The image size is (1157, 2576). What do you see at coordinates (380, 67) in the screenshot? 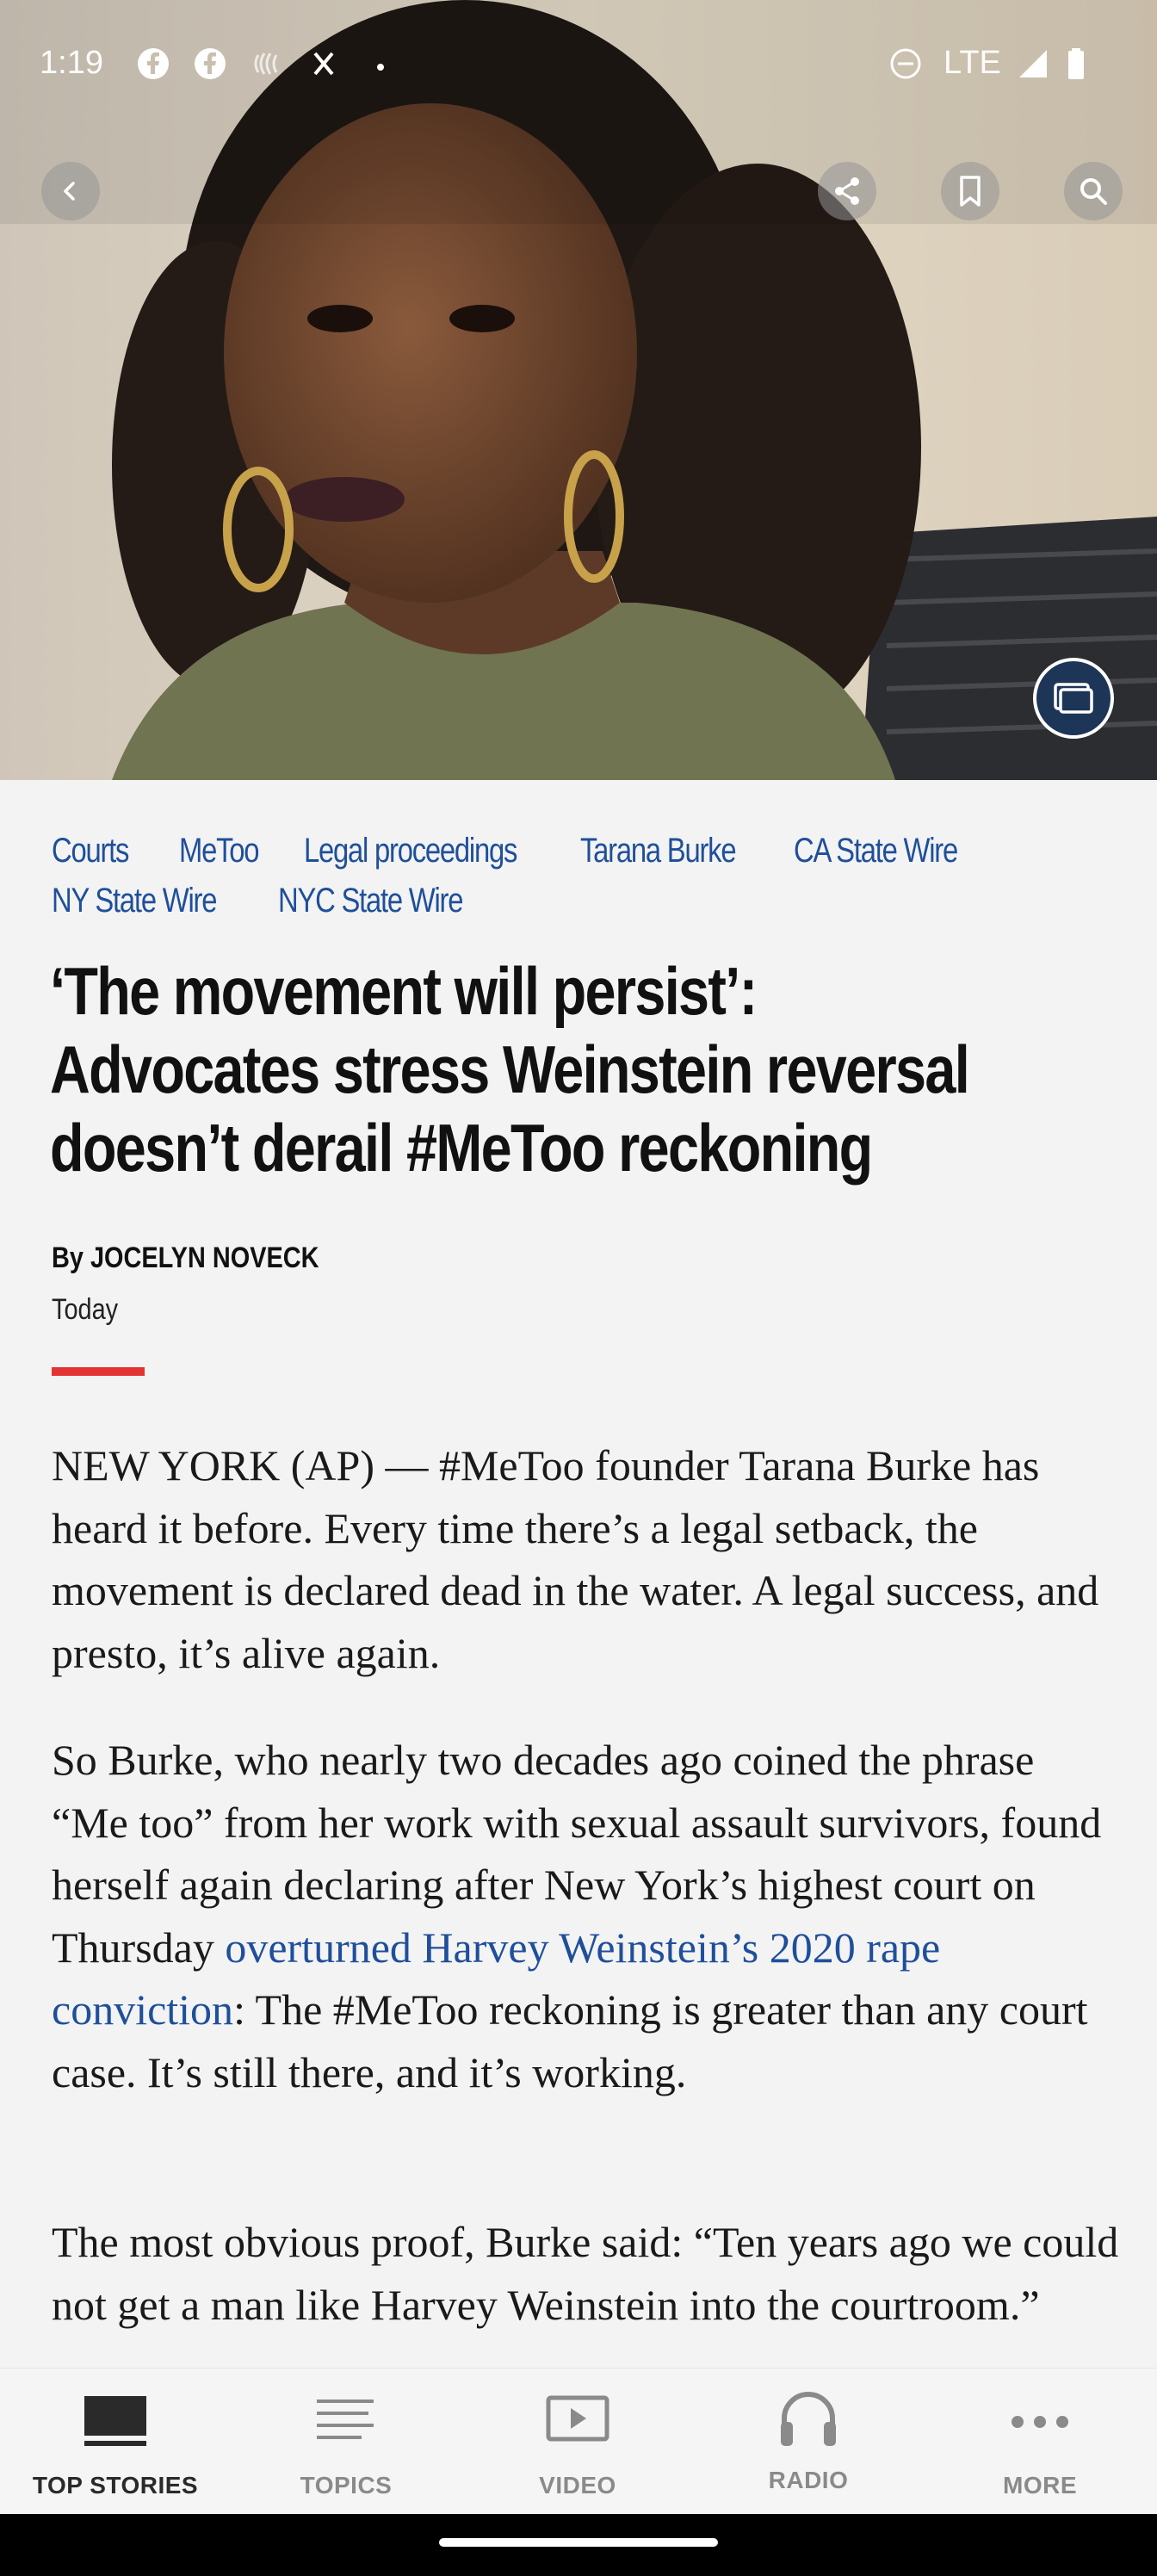
I see `dot-icon` at bounding box center [380, 67].